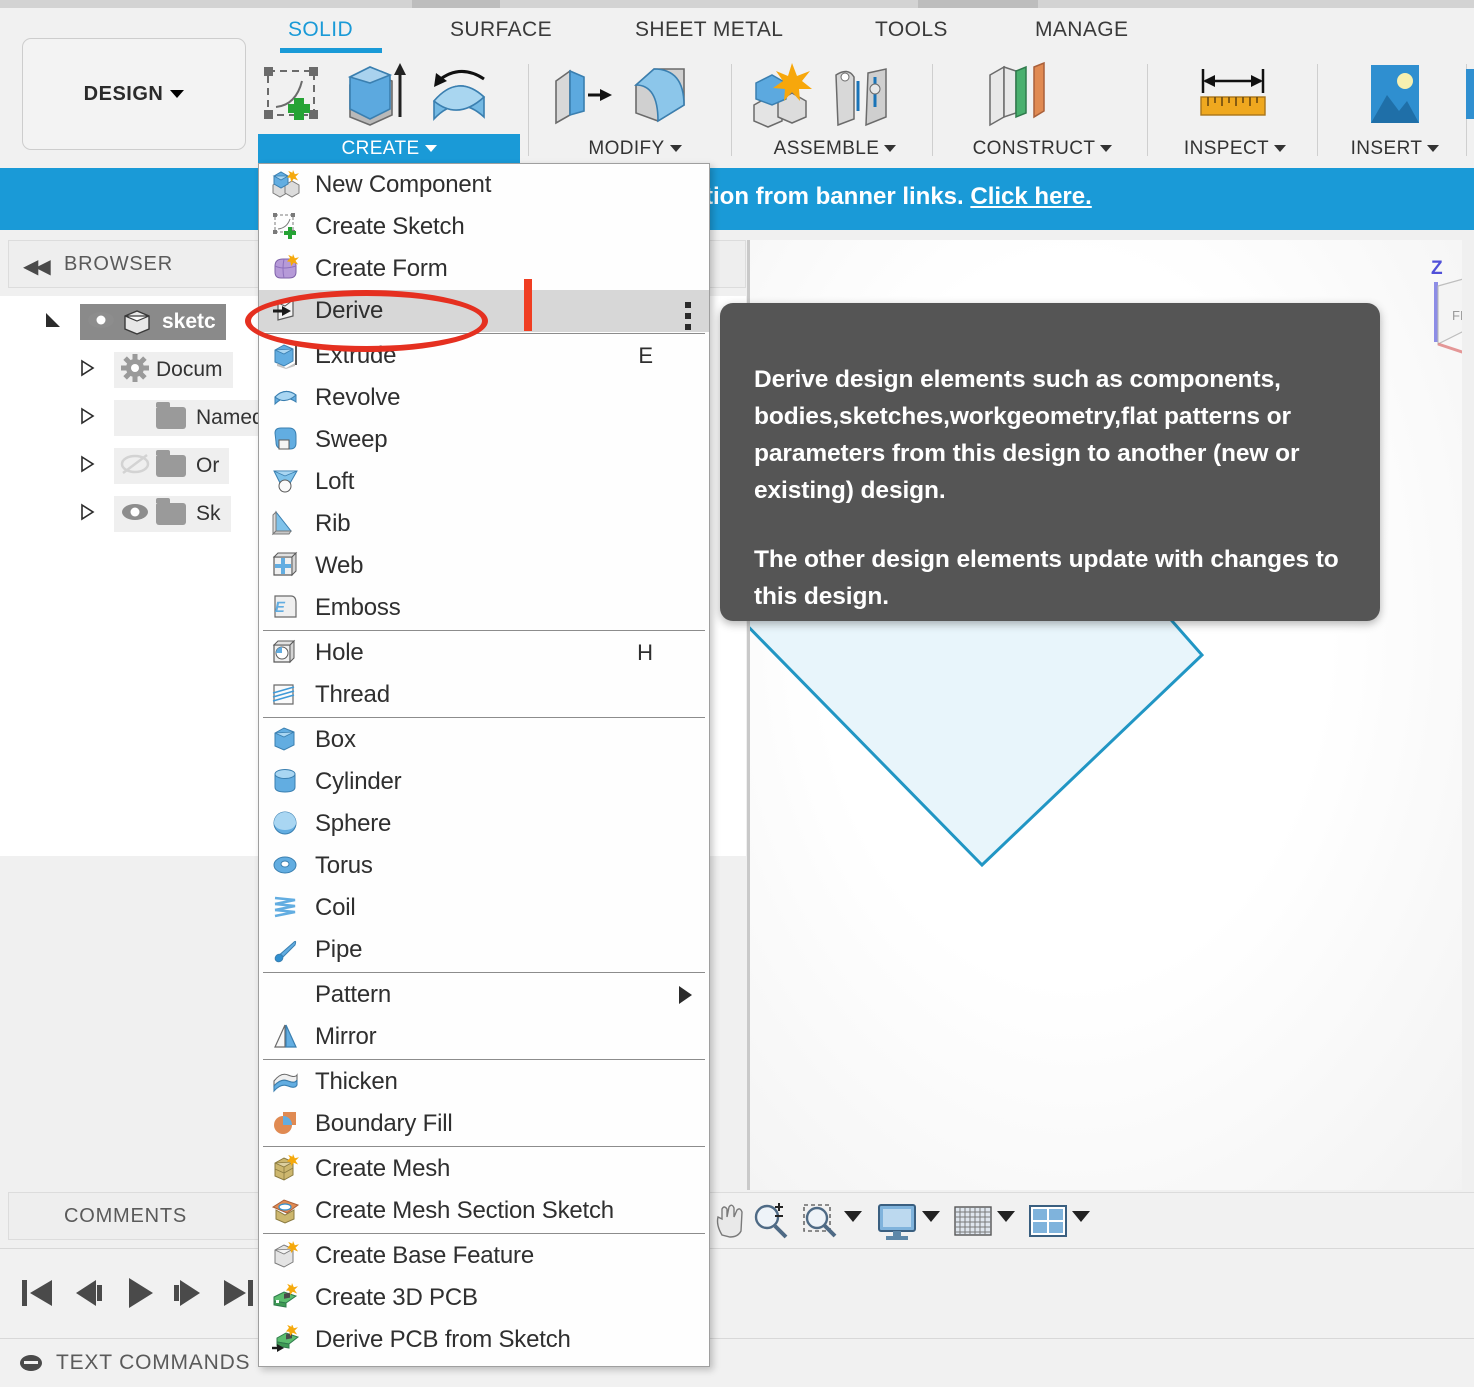 This screenshot has width=1474, height=1387. Describe the element at coordinates (737, 1362) in the screenshot. I see `text-commands-bar: TEXT COMMANDS` at that location.